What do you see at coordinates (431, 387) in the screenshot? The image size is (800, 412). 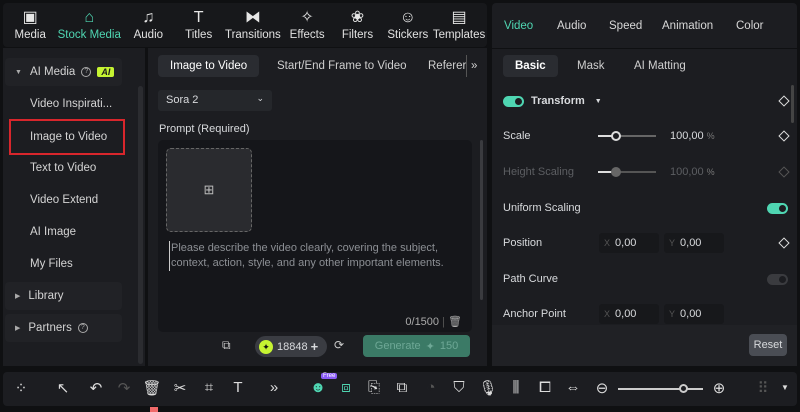 I see `speed-icon: ◔` at bounding box center [431, 387].